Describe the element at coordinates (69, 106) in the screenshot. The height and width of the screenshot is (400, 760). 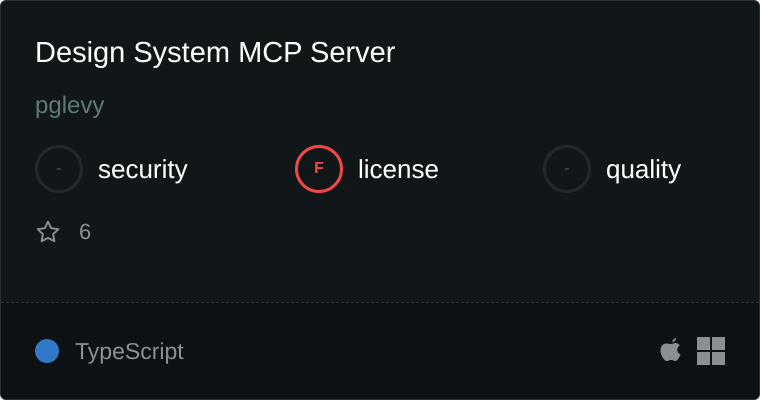
I see `author-link: pglevy` at that location.